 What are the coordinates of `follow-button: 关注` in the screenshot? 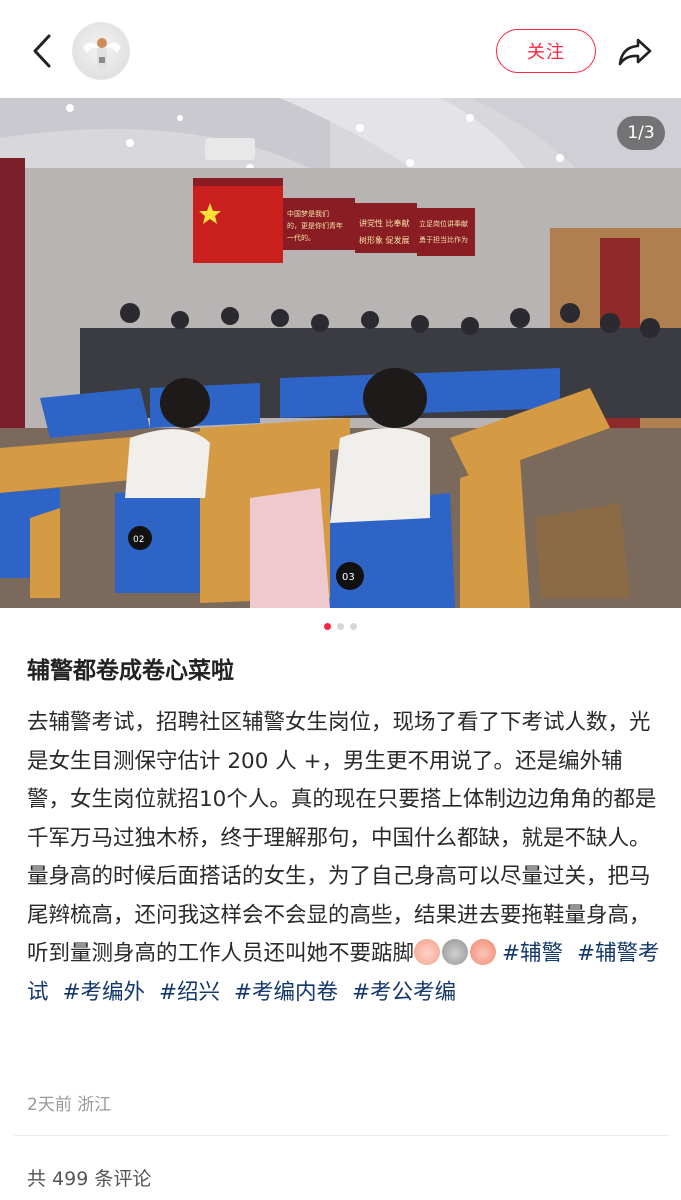 It's located at (546, 51).